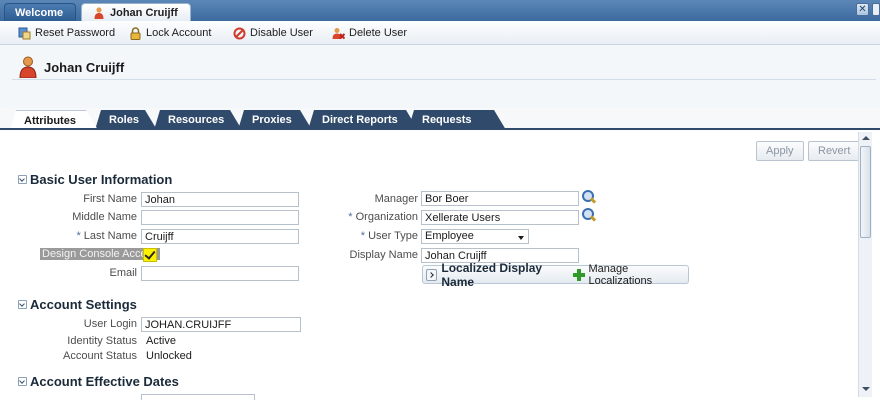 The width and height of the screenshot is (880, 407). What do you see at coordinates (638, 275) in the screenshot?
I see `manage-localizations-link: Manage Localizations` at bounding box center [638, 275].